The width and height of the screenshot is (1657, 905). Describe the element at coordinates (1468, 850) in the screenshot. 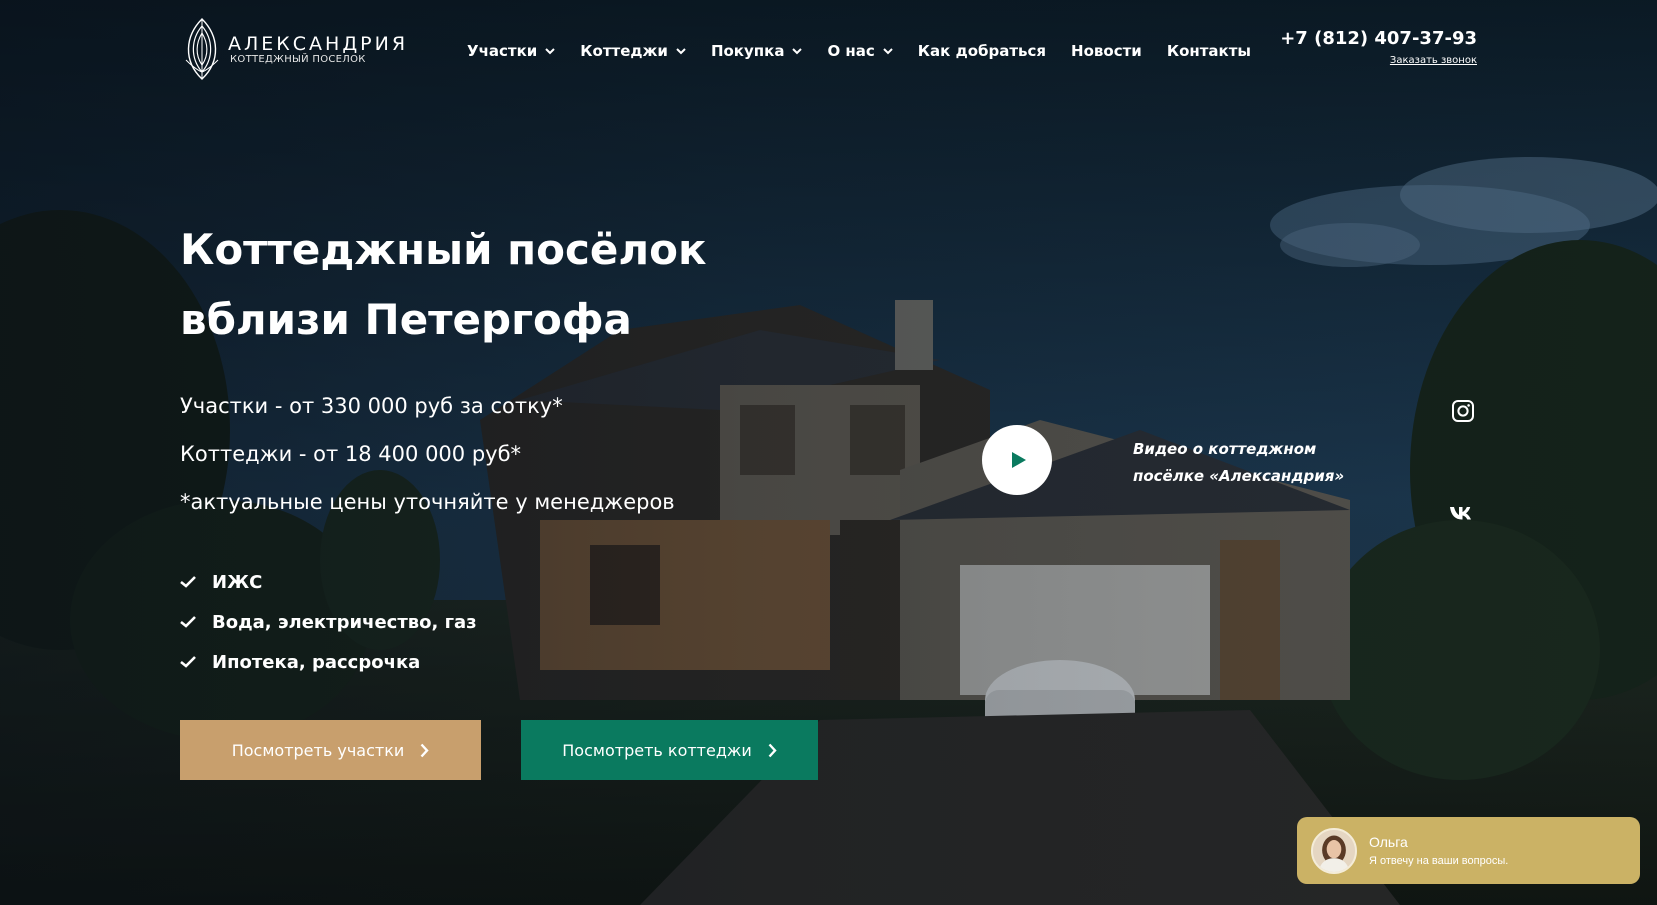

I see `chat-widget: Ольга Я отвечу на ваши вопросы.` at that location.